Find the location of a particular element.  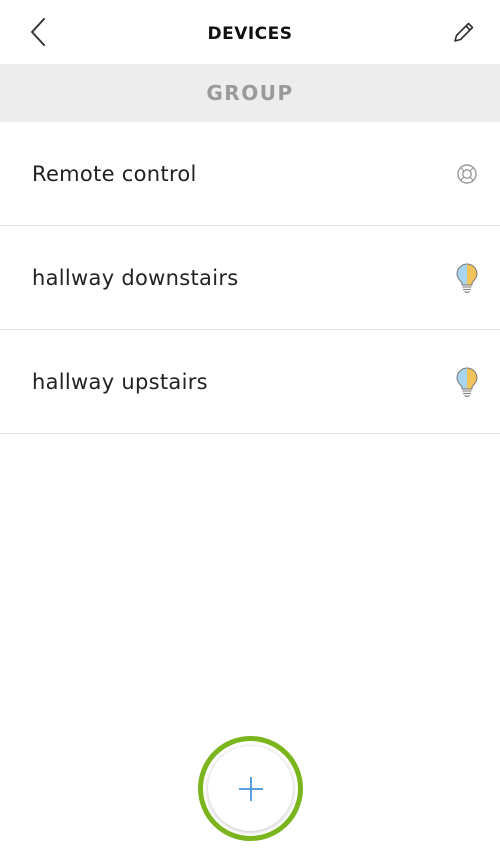

group-section-header: GROUP is located at coordinates (250, 93).